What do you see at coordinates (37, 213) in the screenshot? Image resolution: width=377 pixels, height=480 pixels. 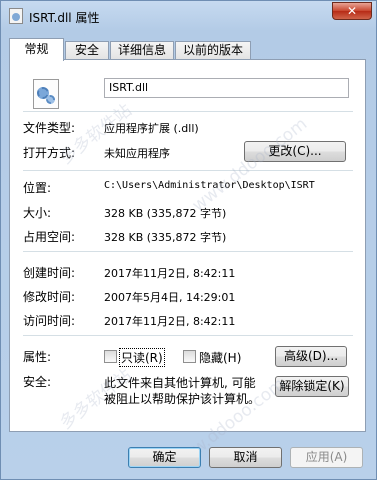 I see `size-label: 大小:` at bounding box center [37, 213].